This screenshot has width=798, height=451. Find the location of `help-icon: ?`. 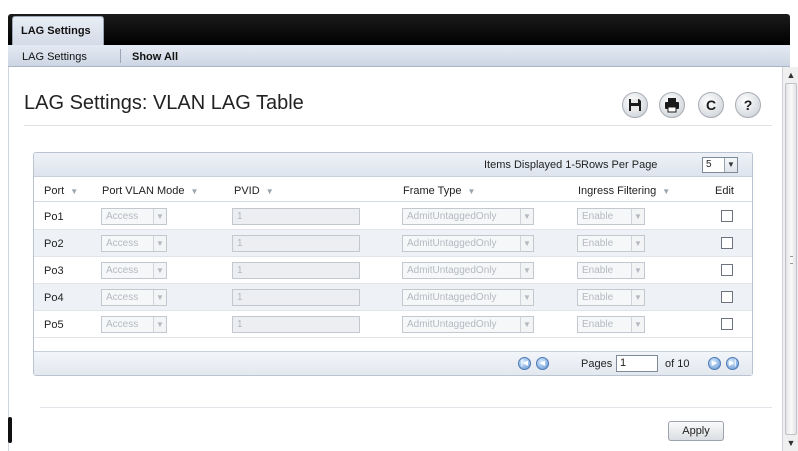

help-icon: ? is located at coordinates (748, 105).